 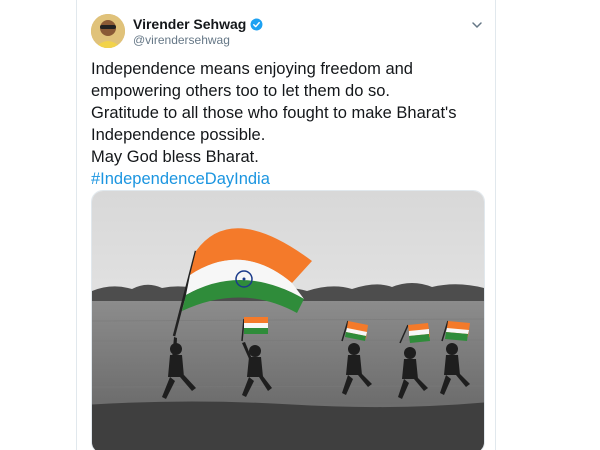 I want to click on tweet-text-line: May God bless Bharat., so click(x=175, y=157).